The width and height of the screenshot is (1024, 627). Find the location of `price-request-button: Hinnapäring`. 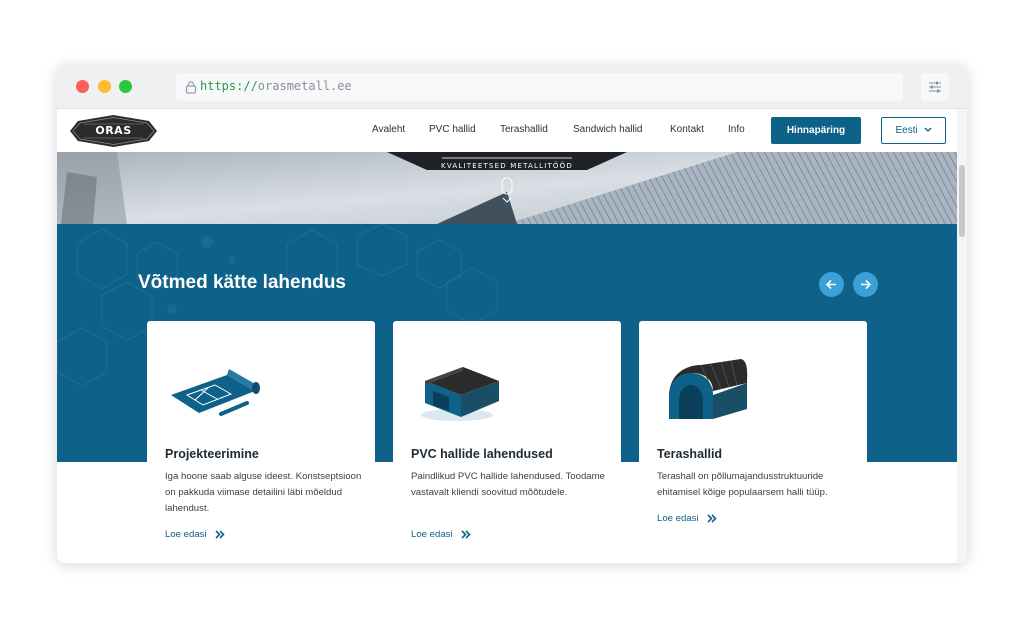

price-request-button: Hinnapäring is located at coordinates (816, 130).